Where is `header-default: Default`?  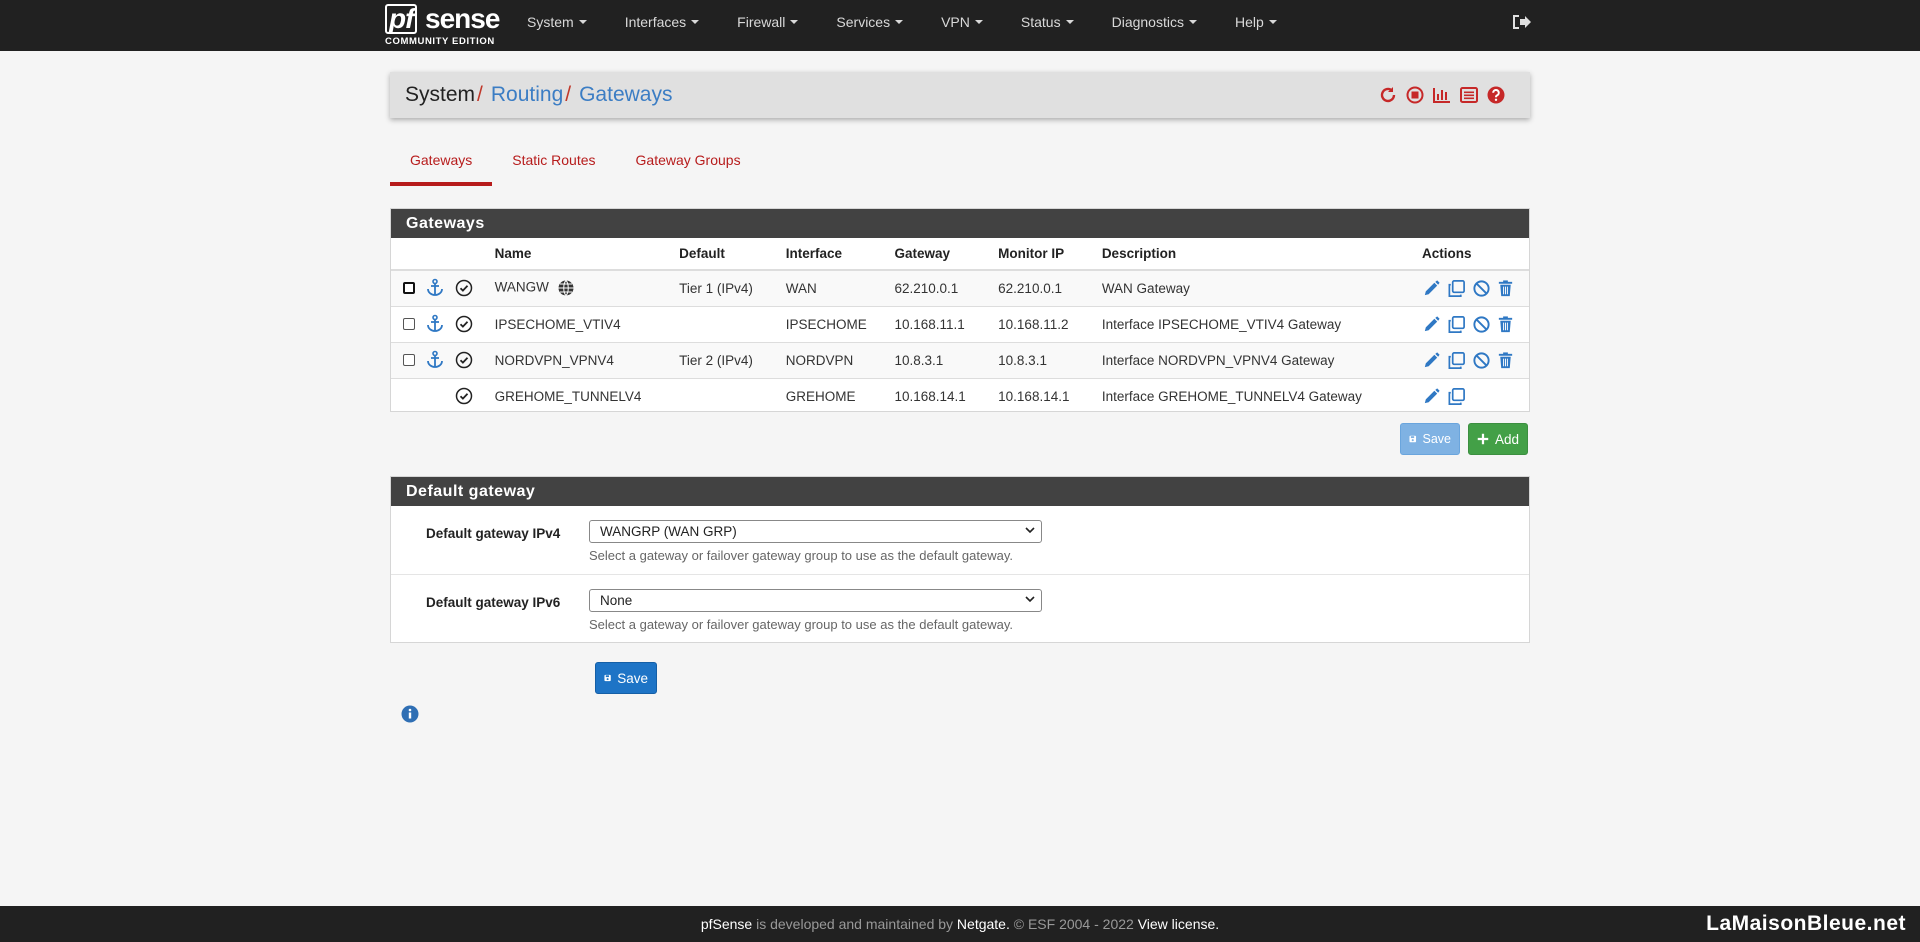
header-default: Default is located at coordinates (727, 254).